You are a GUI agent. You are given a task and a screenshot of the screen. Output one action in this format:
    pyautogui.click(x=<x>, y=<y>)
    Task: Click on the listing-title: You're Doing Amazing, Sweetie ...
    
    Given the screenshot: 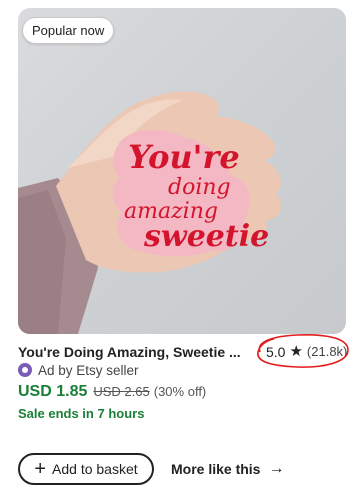 What is the action you would take?
    pyautogui.click(x=132, y=352)
    